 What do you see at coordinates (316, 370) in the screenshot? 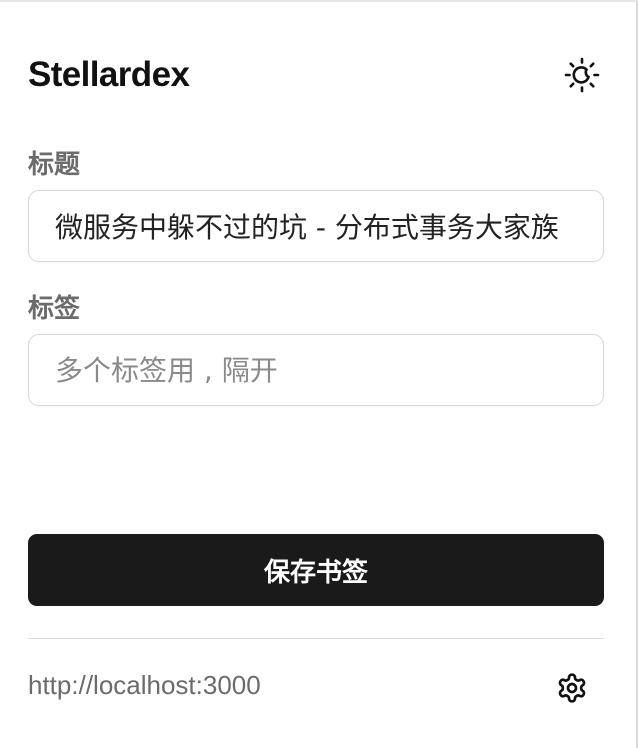
I see `tags-input` at bounding box center [316, 370].